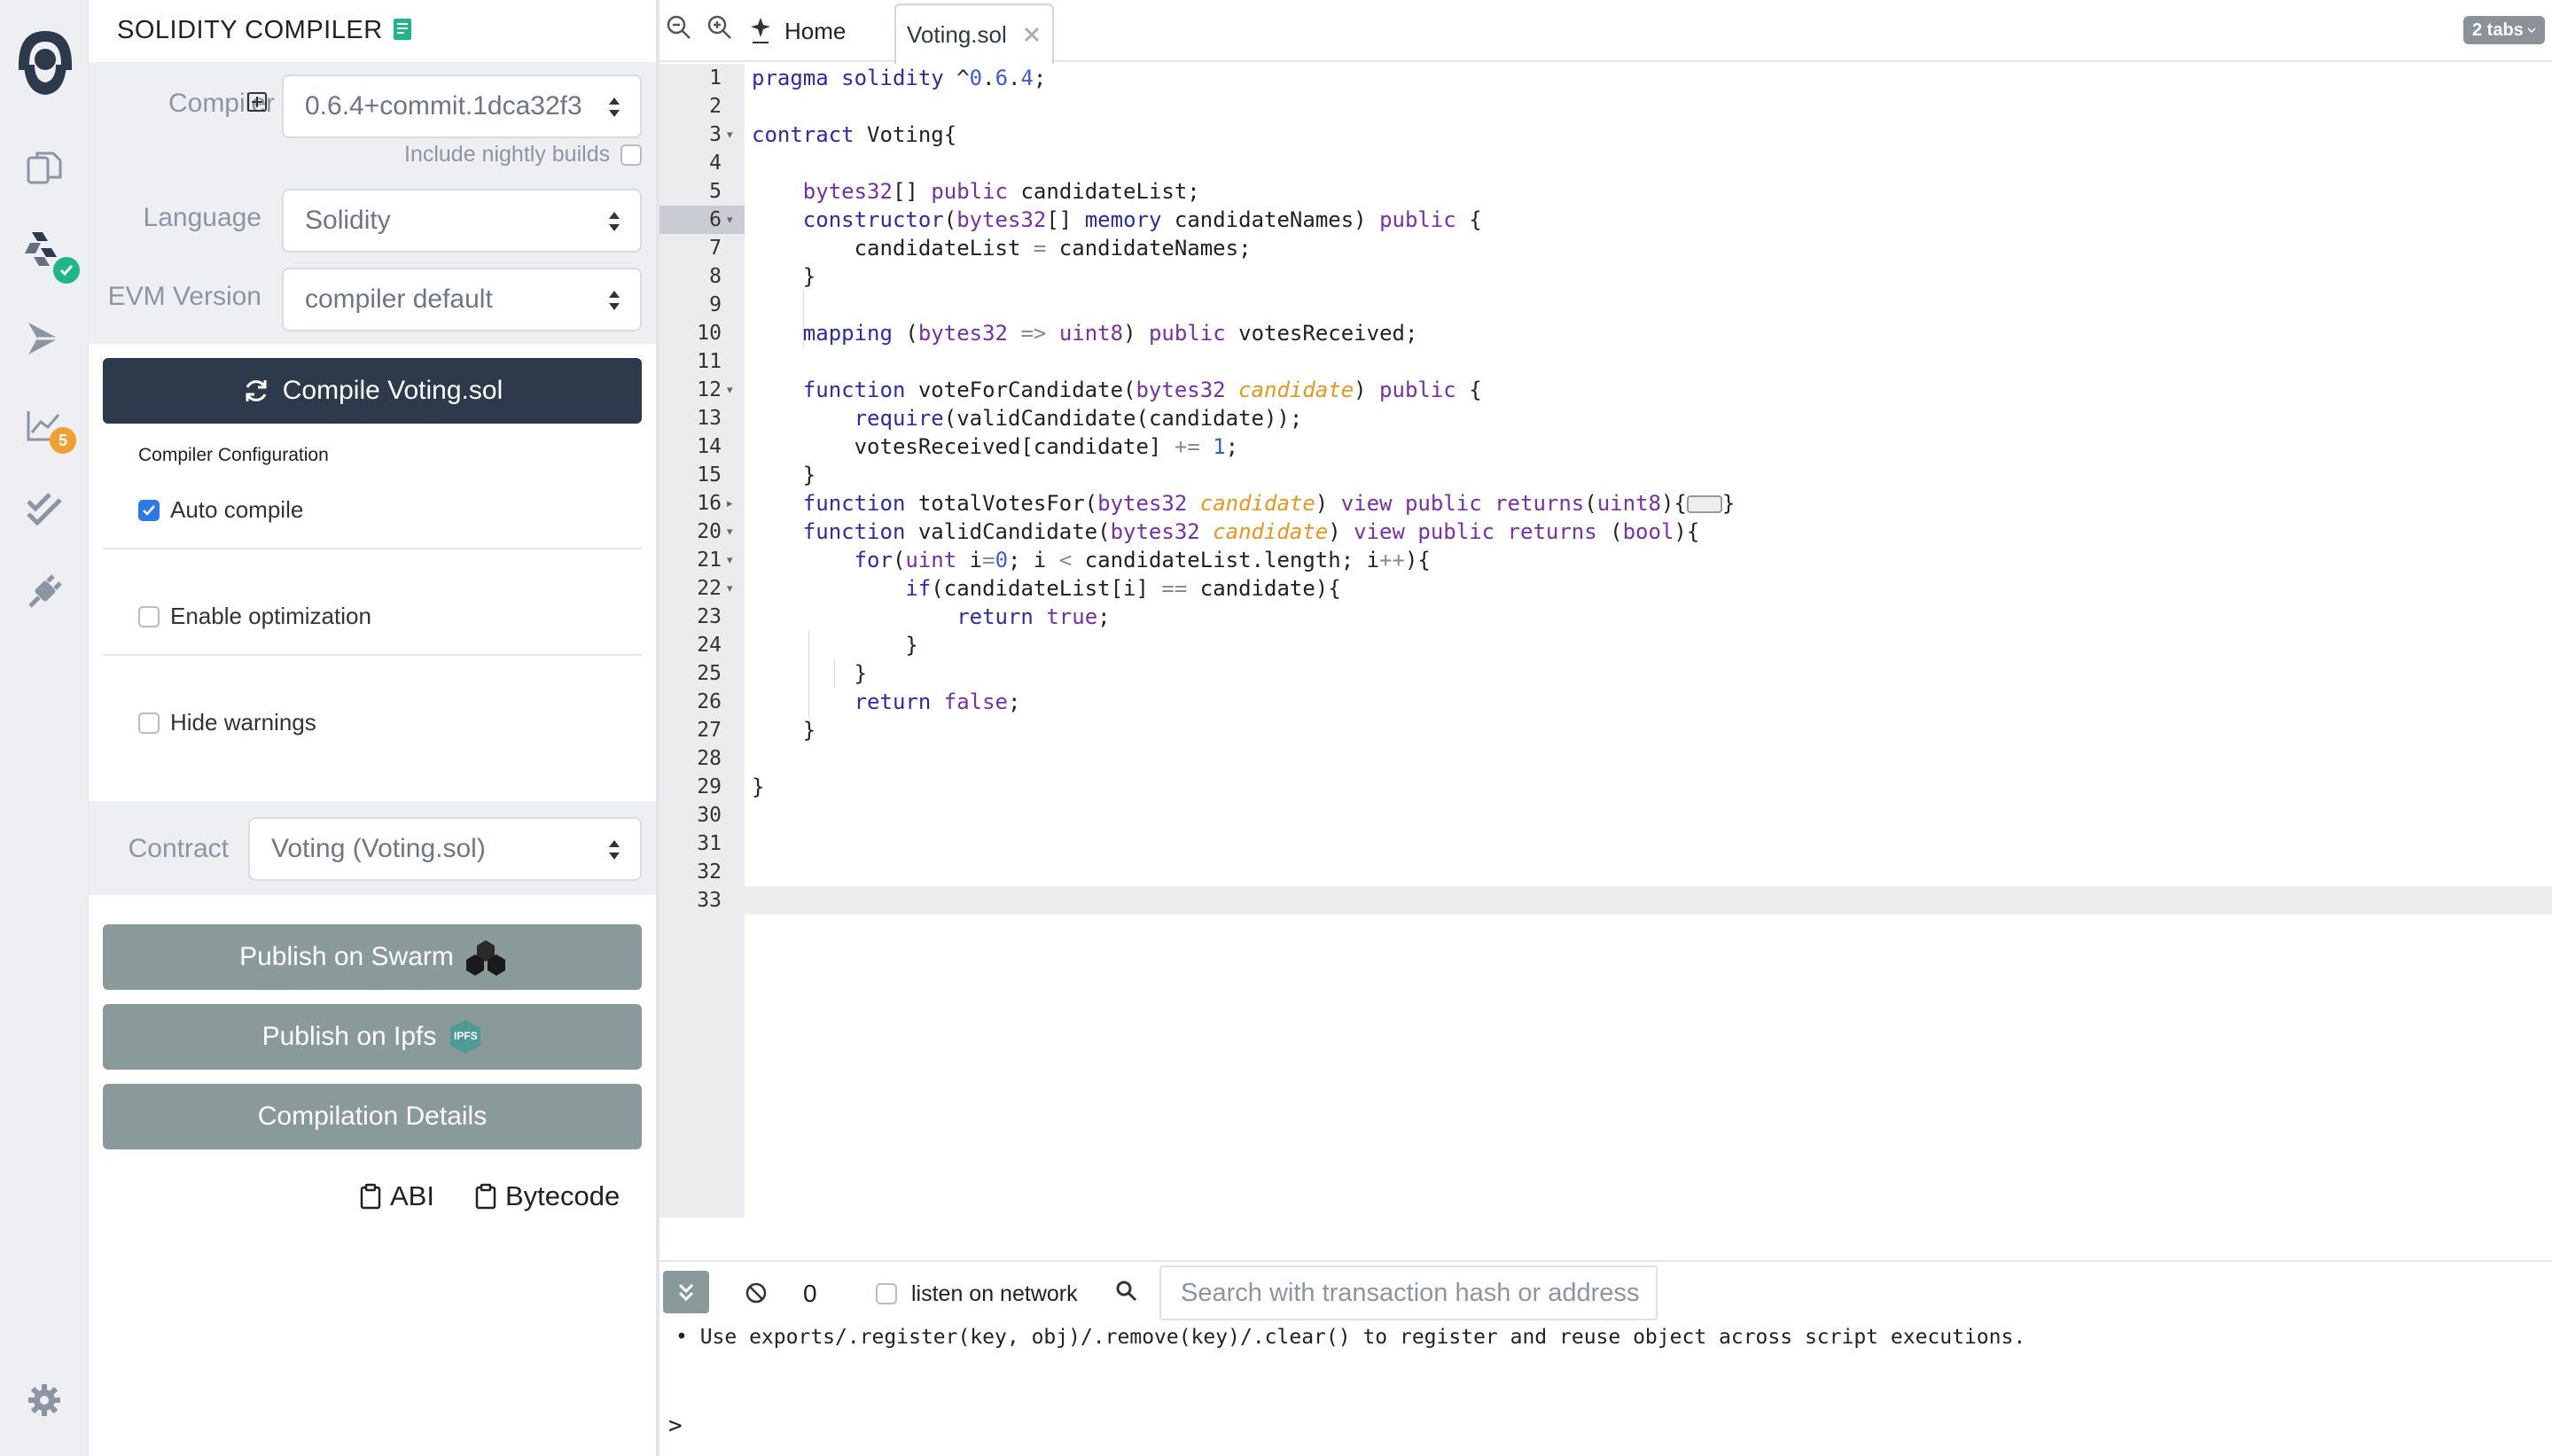 The height and width of the screenshot is (1456, 2552). What do you see at coordinates (709, 588) in the screenshot?
I see `line-number: 22` at bounding box center [709, 588].